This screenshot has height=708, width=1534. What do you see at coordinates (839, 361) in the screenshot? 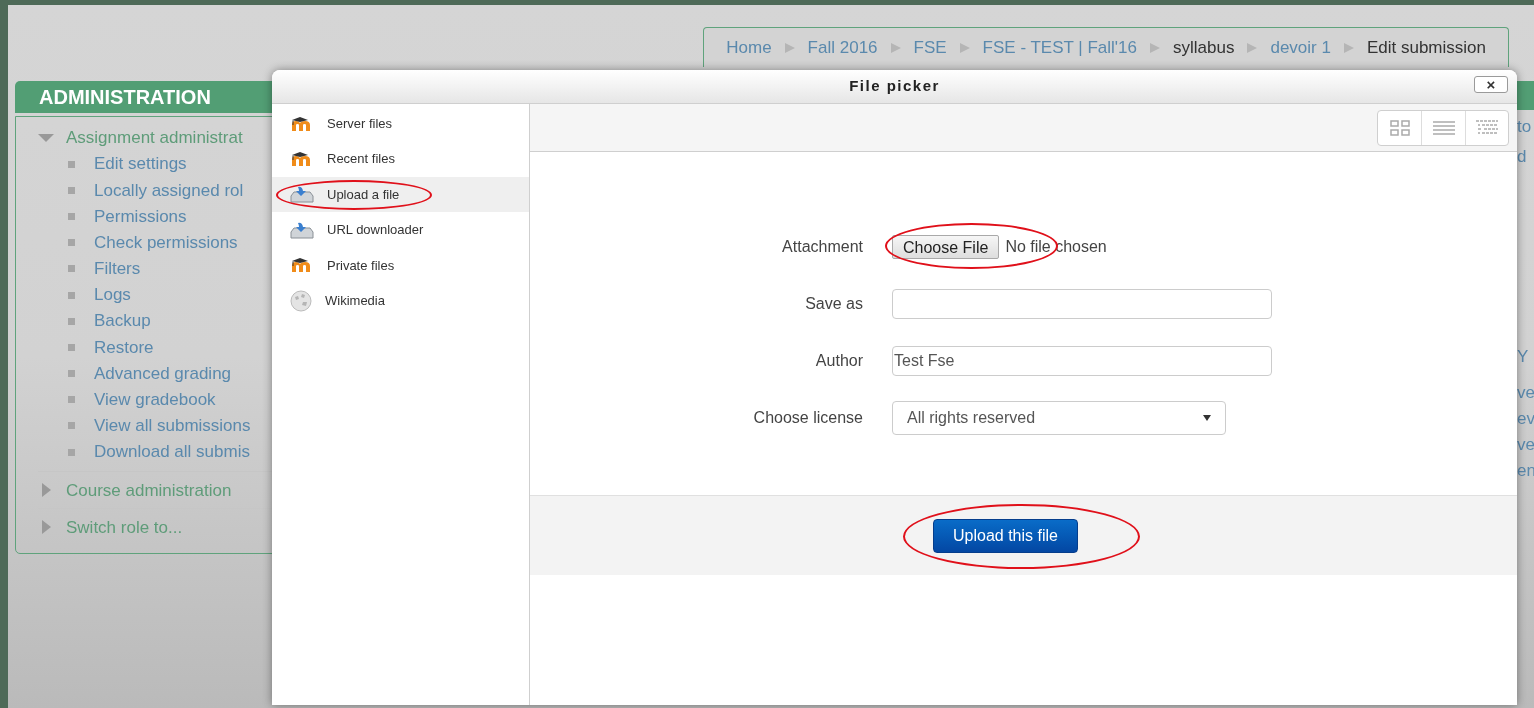
I see `field-label: Author` at bounding box center [839, 361].